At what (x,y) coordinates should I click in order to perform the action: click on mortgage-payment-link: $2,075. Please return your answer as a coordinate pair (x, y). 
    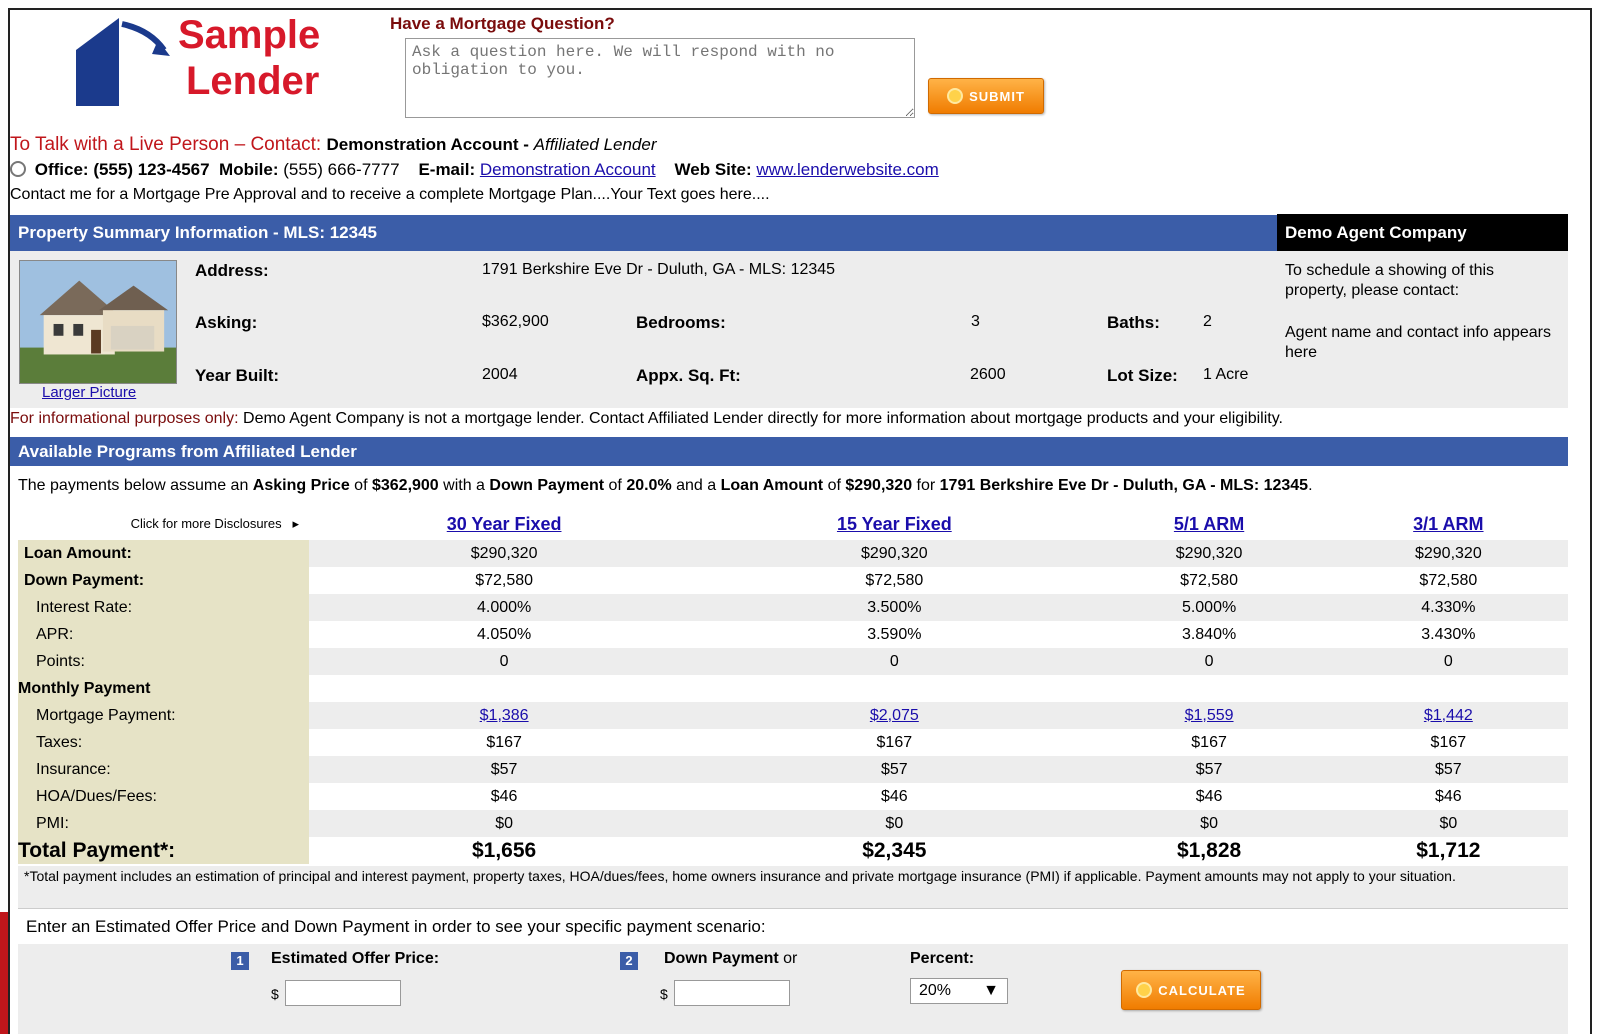
    Looking at the image, I should click on (894, 715).